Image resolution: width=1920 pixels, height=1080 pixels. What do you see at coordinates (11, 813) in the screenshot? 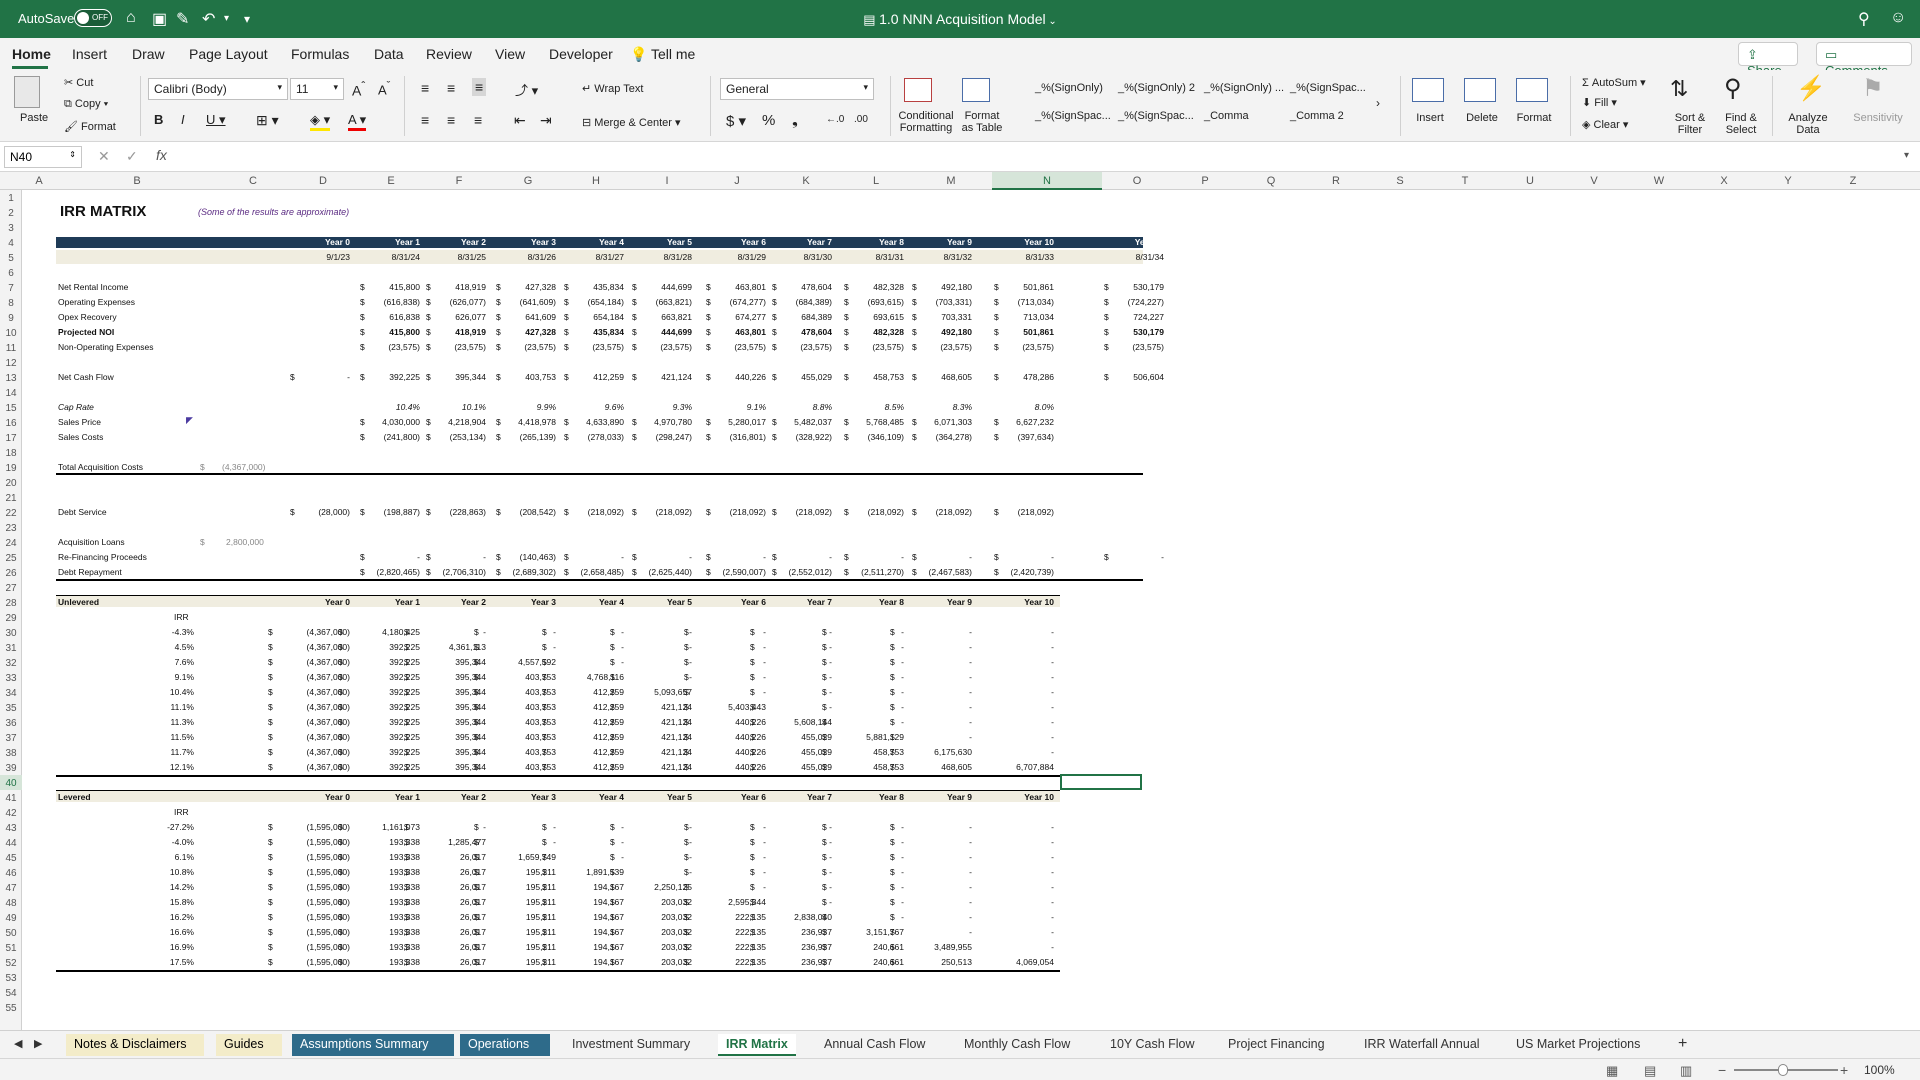
I see `row-header-42: 42` at bounding box center [11, 813].